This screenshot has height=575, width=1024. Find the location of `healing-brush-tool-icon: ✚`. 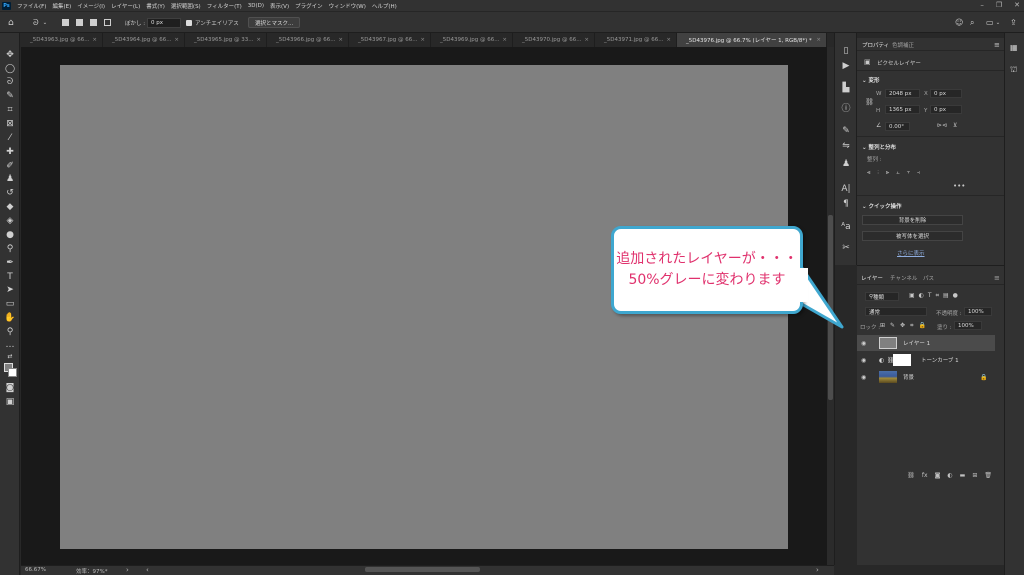

healing-brush-tool-icon: ✚ is located at coordinates (10, 152).